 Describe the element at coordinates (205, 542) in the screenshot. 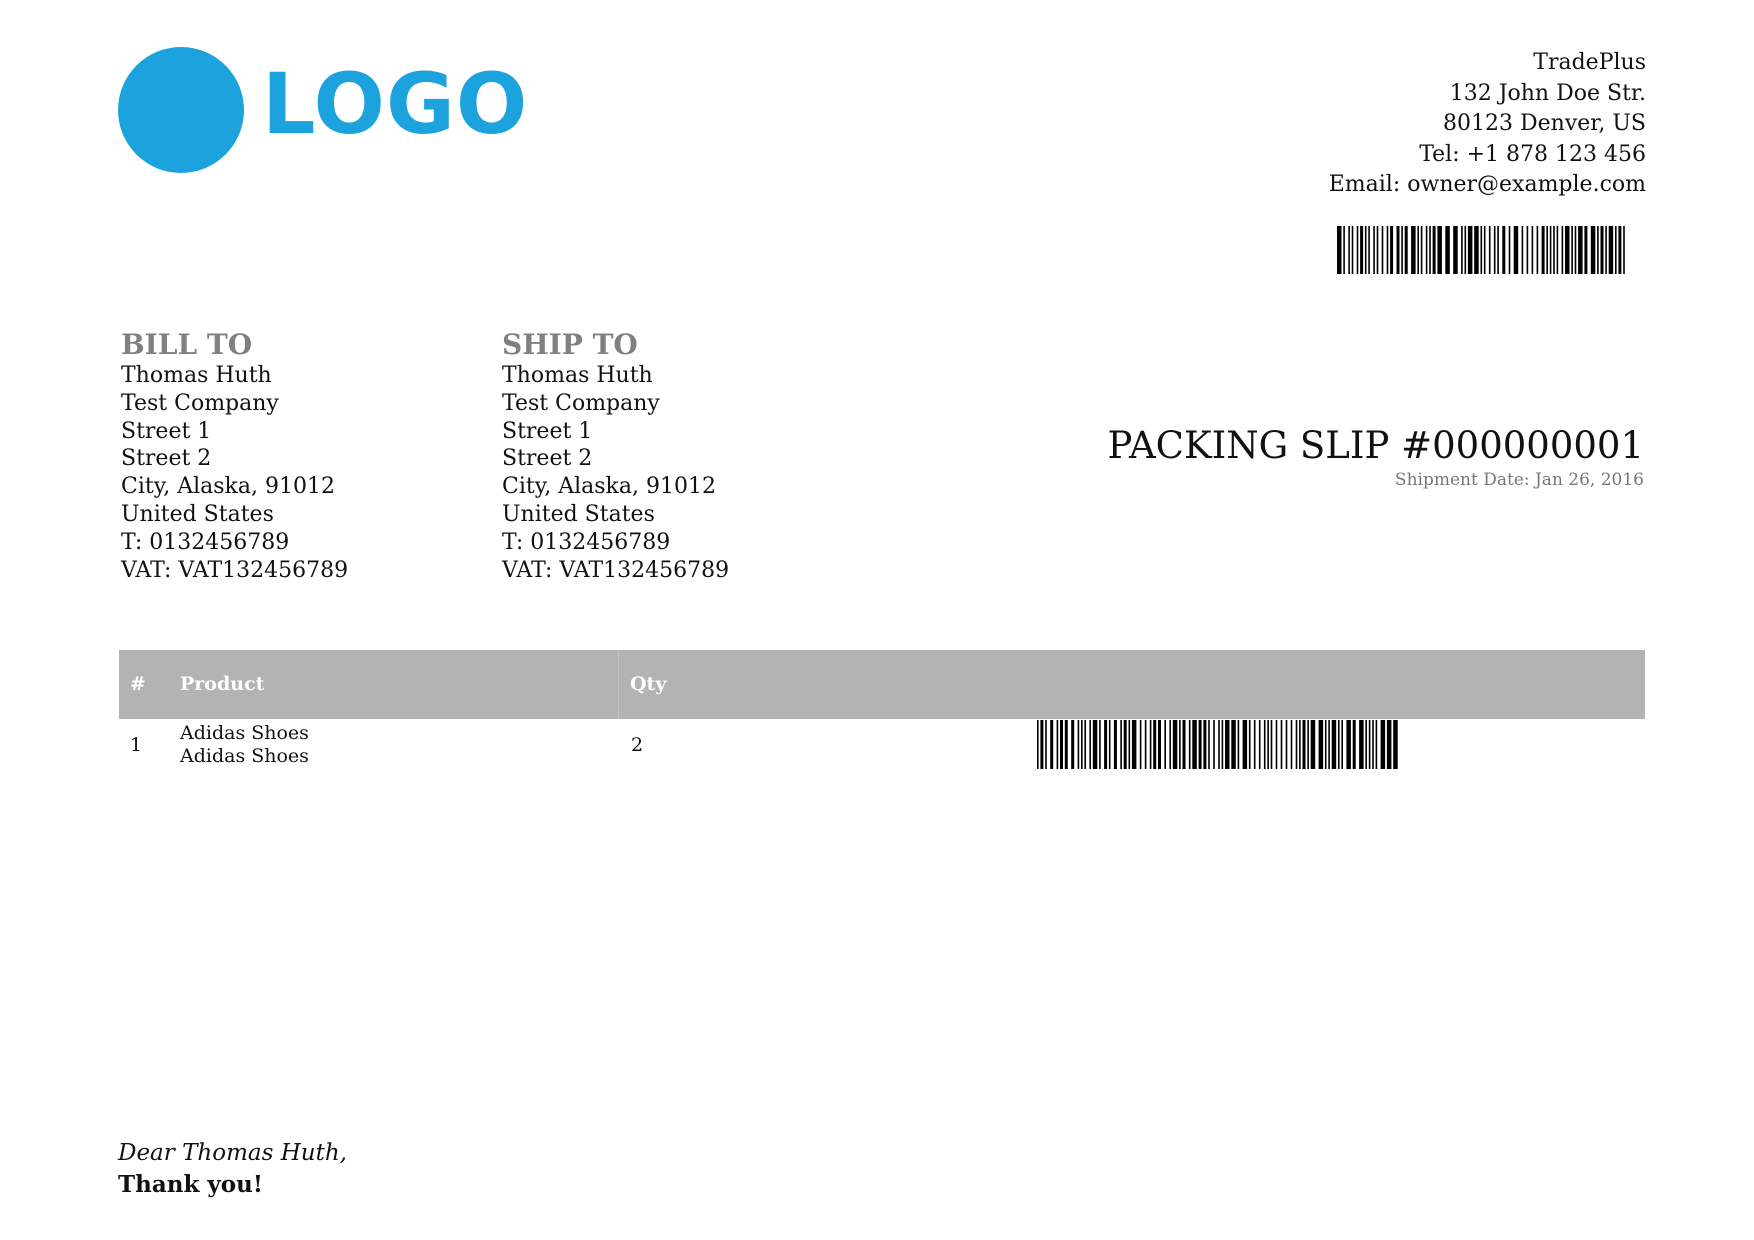

I see `bill-to-phone: T: 0132456789` at that location.